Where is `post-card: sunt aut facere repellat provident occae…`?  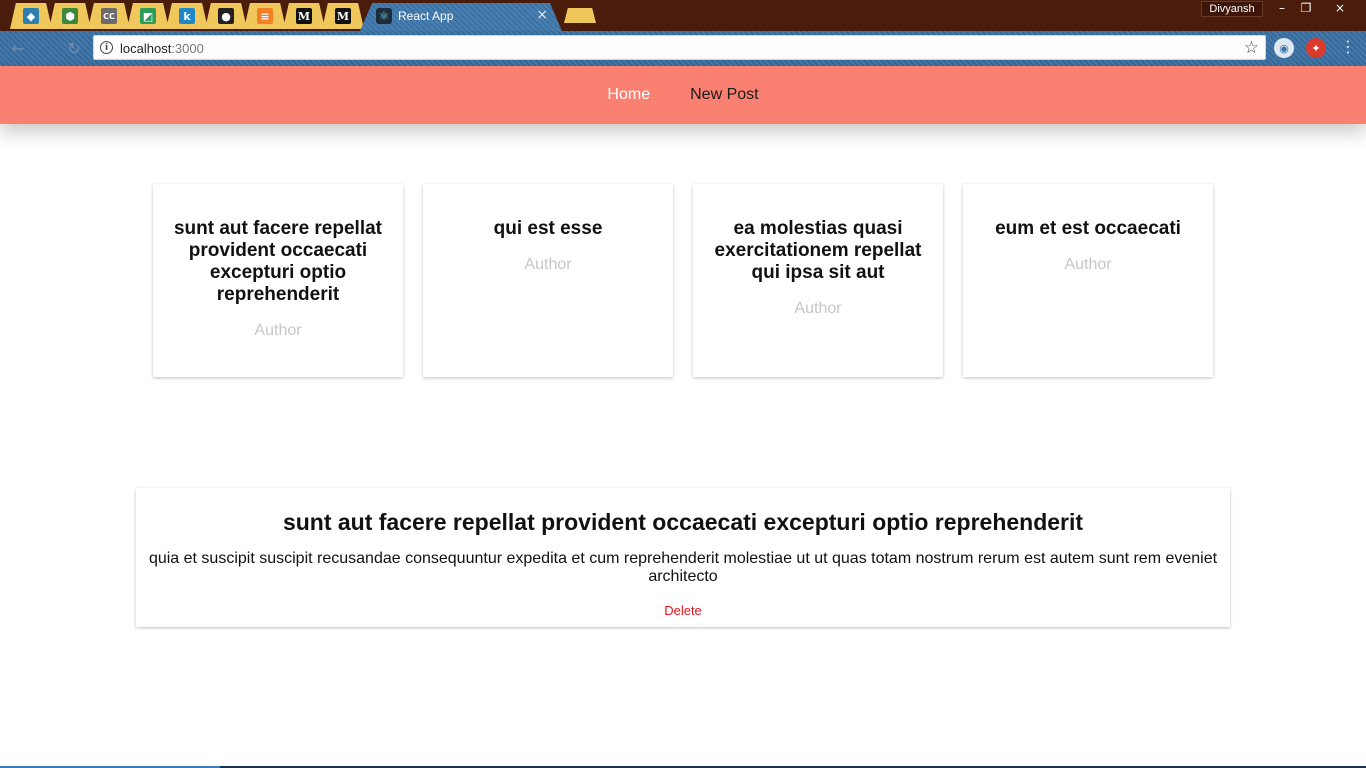 post-card: sunt aut facere repellat provident occae… is located at coordinates (278, 280).